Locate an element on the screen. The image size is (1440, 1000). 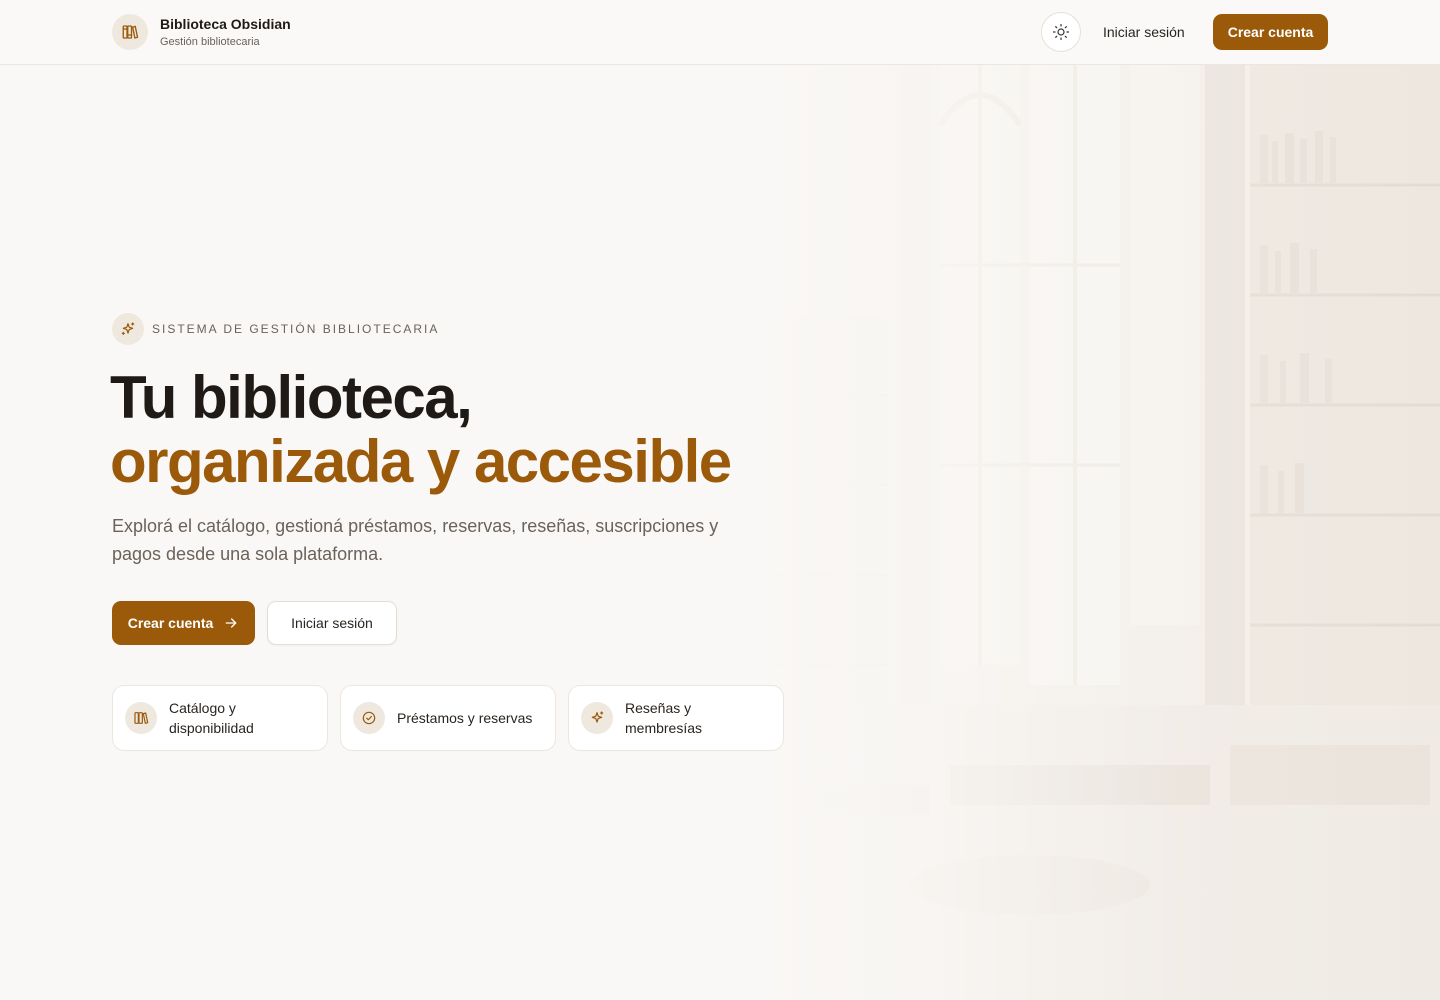
feature-card-loans: Préstamos y reservas is located at coordinates (448, 718).